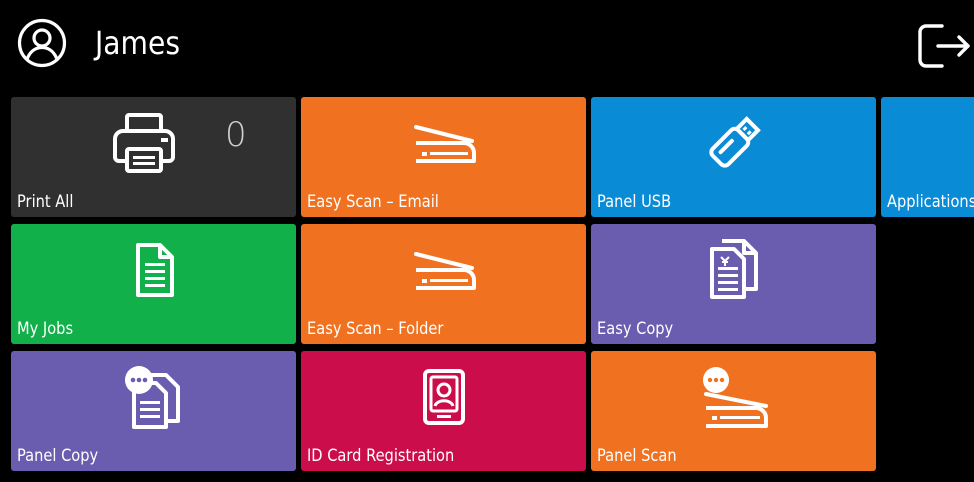  I want to click on tile-easy-copy: Easy Copy, so click(733, 284).